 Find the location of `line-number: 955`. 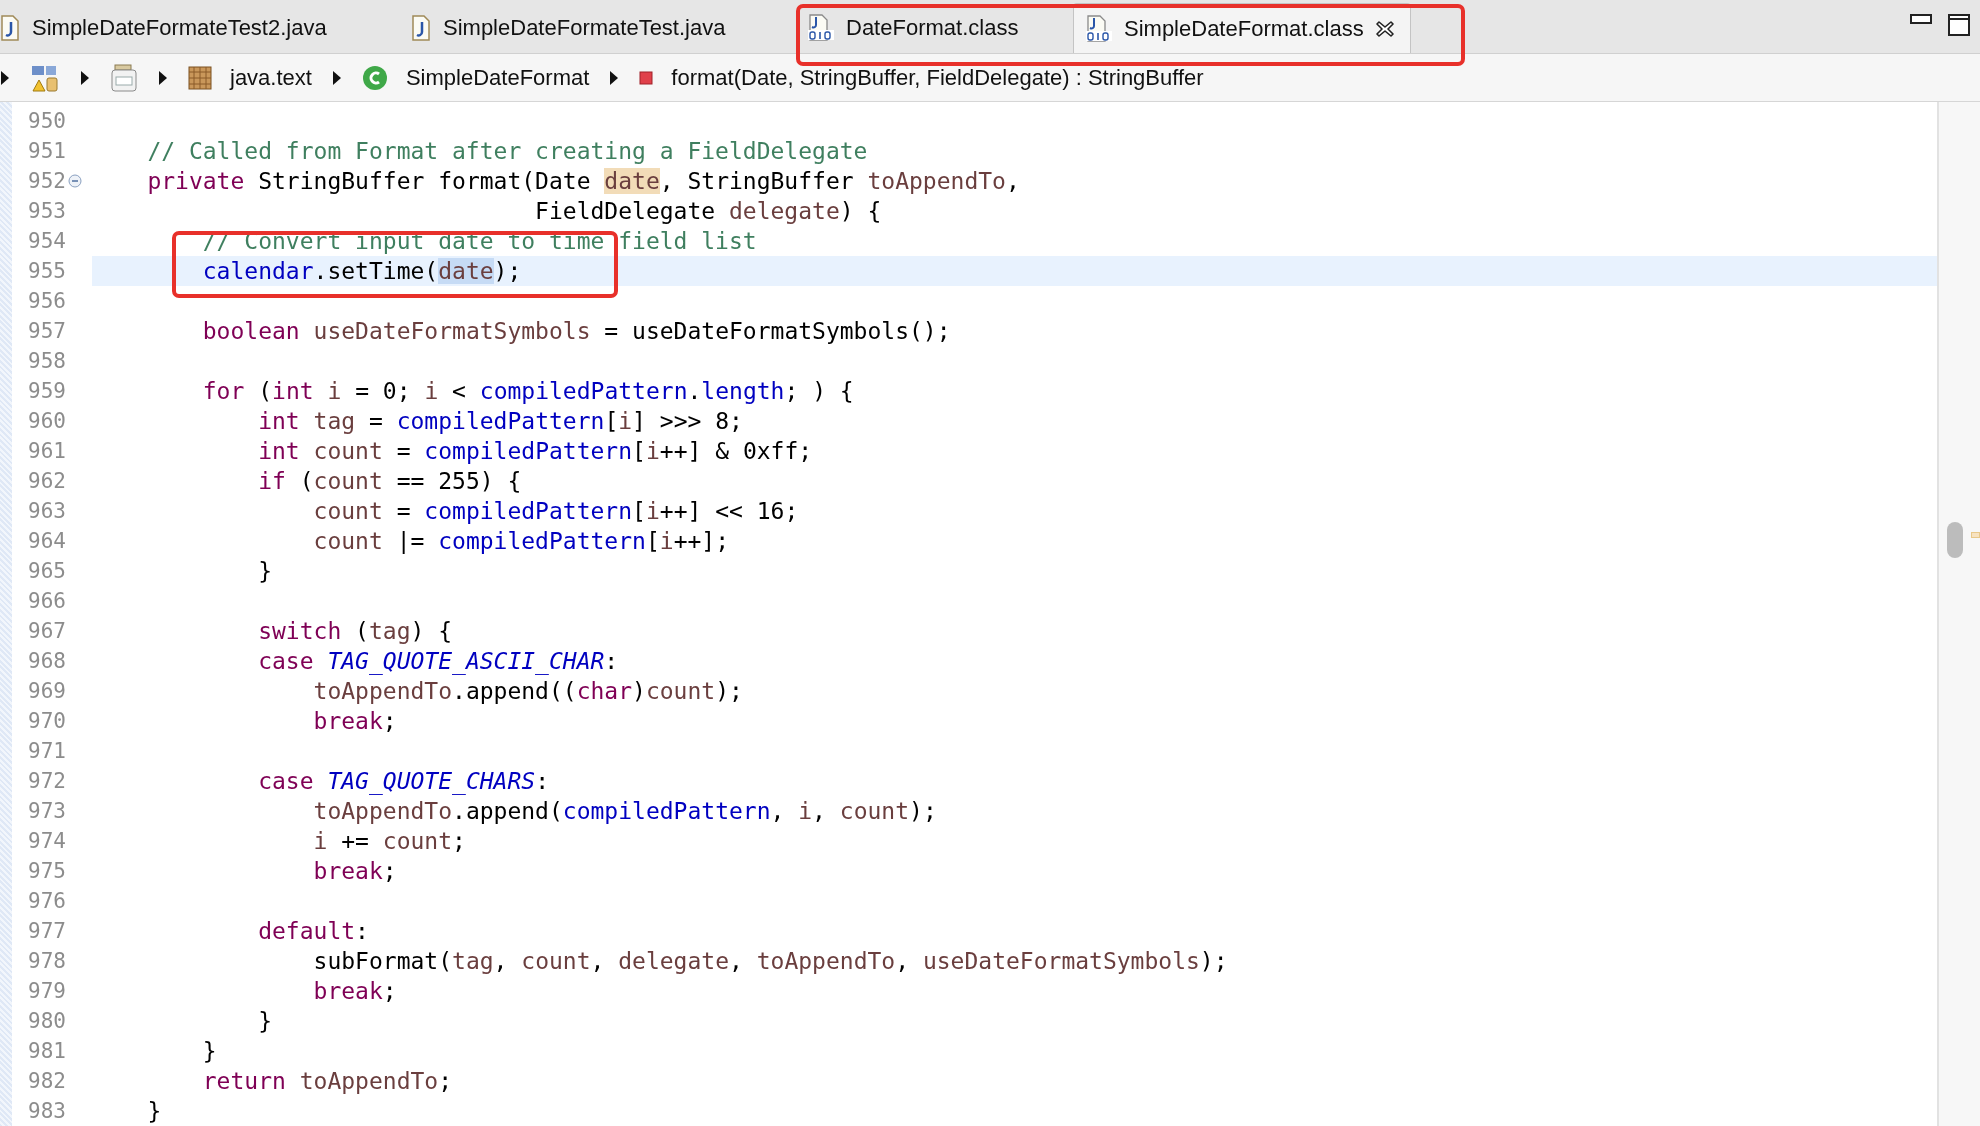

line-number: 955 is located at coordinates (46, 271).